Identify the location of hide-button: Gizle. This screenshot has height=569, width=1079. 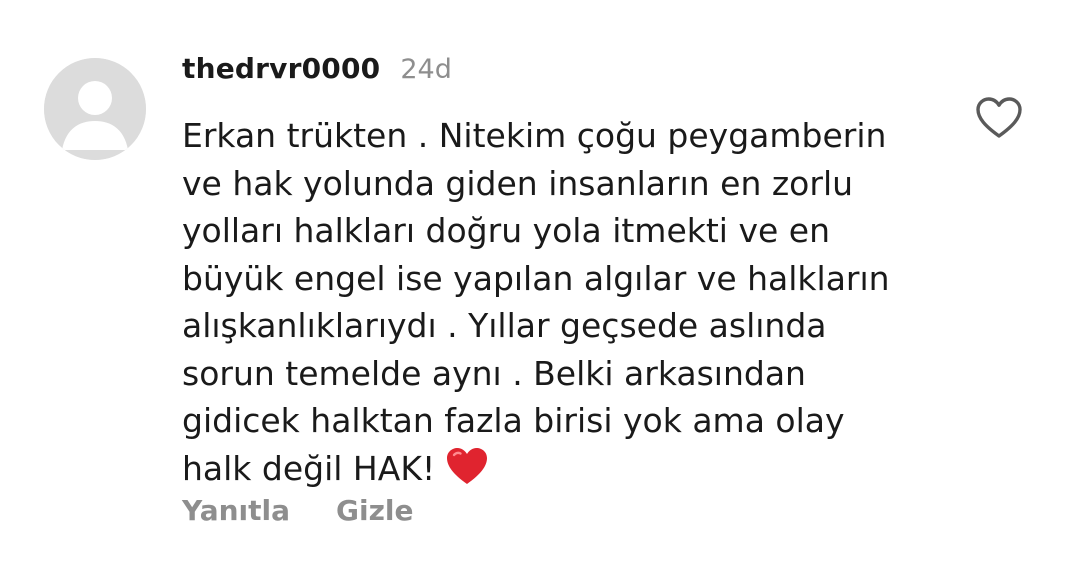
(374, 510).